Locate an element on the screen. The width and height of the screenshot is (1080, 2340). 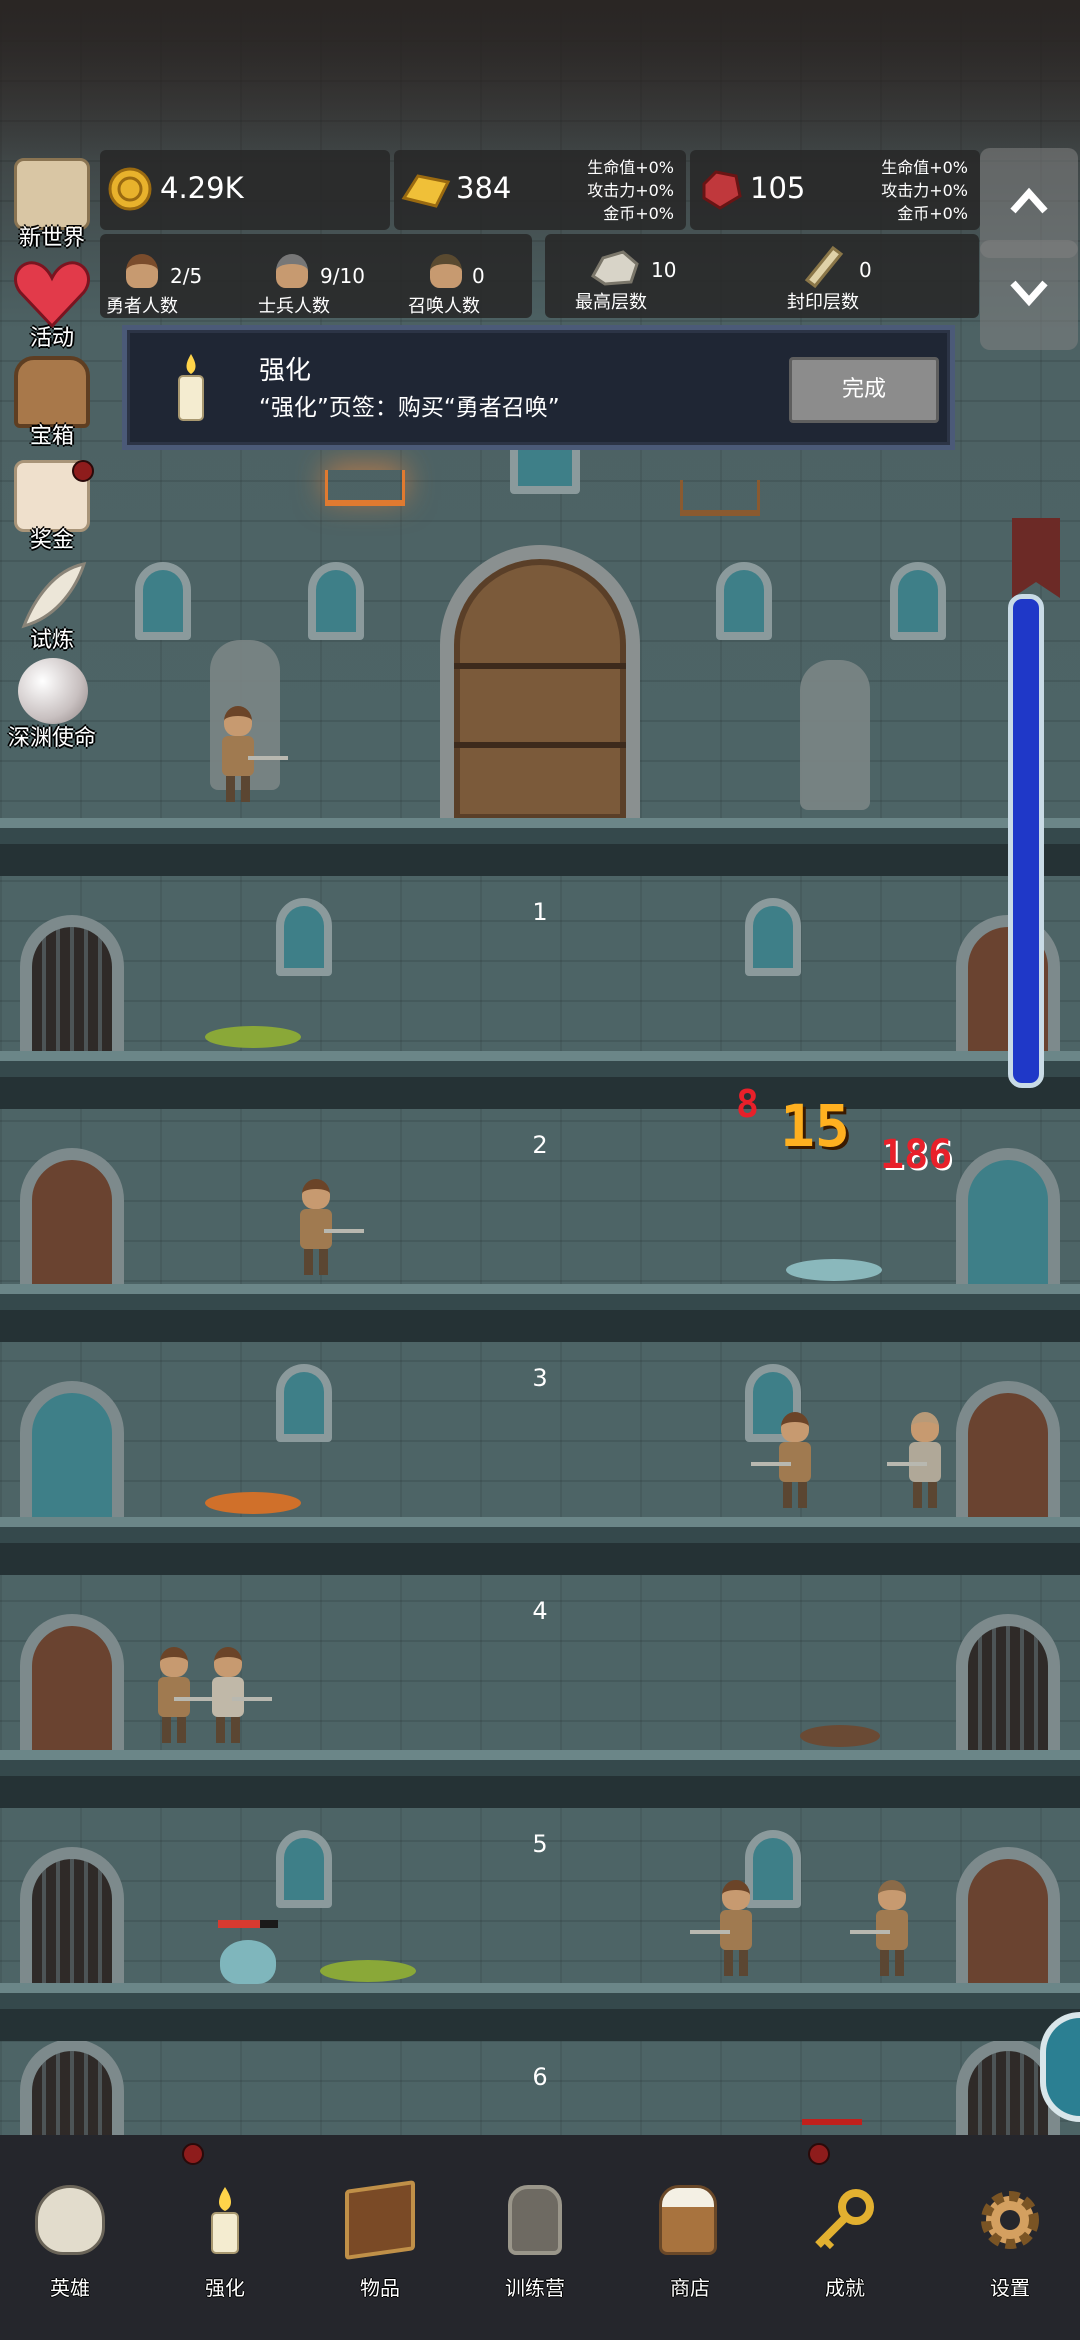
floor-number: 1 is located at coordinates (540, 912).